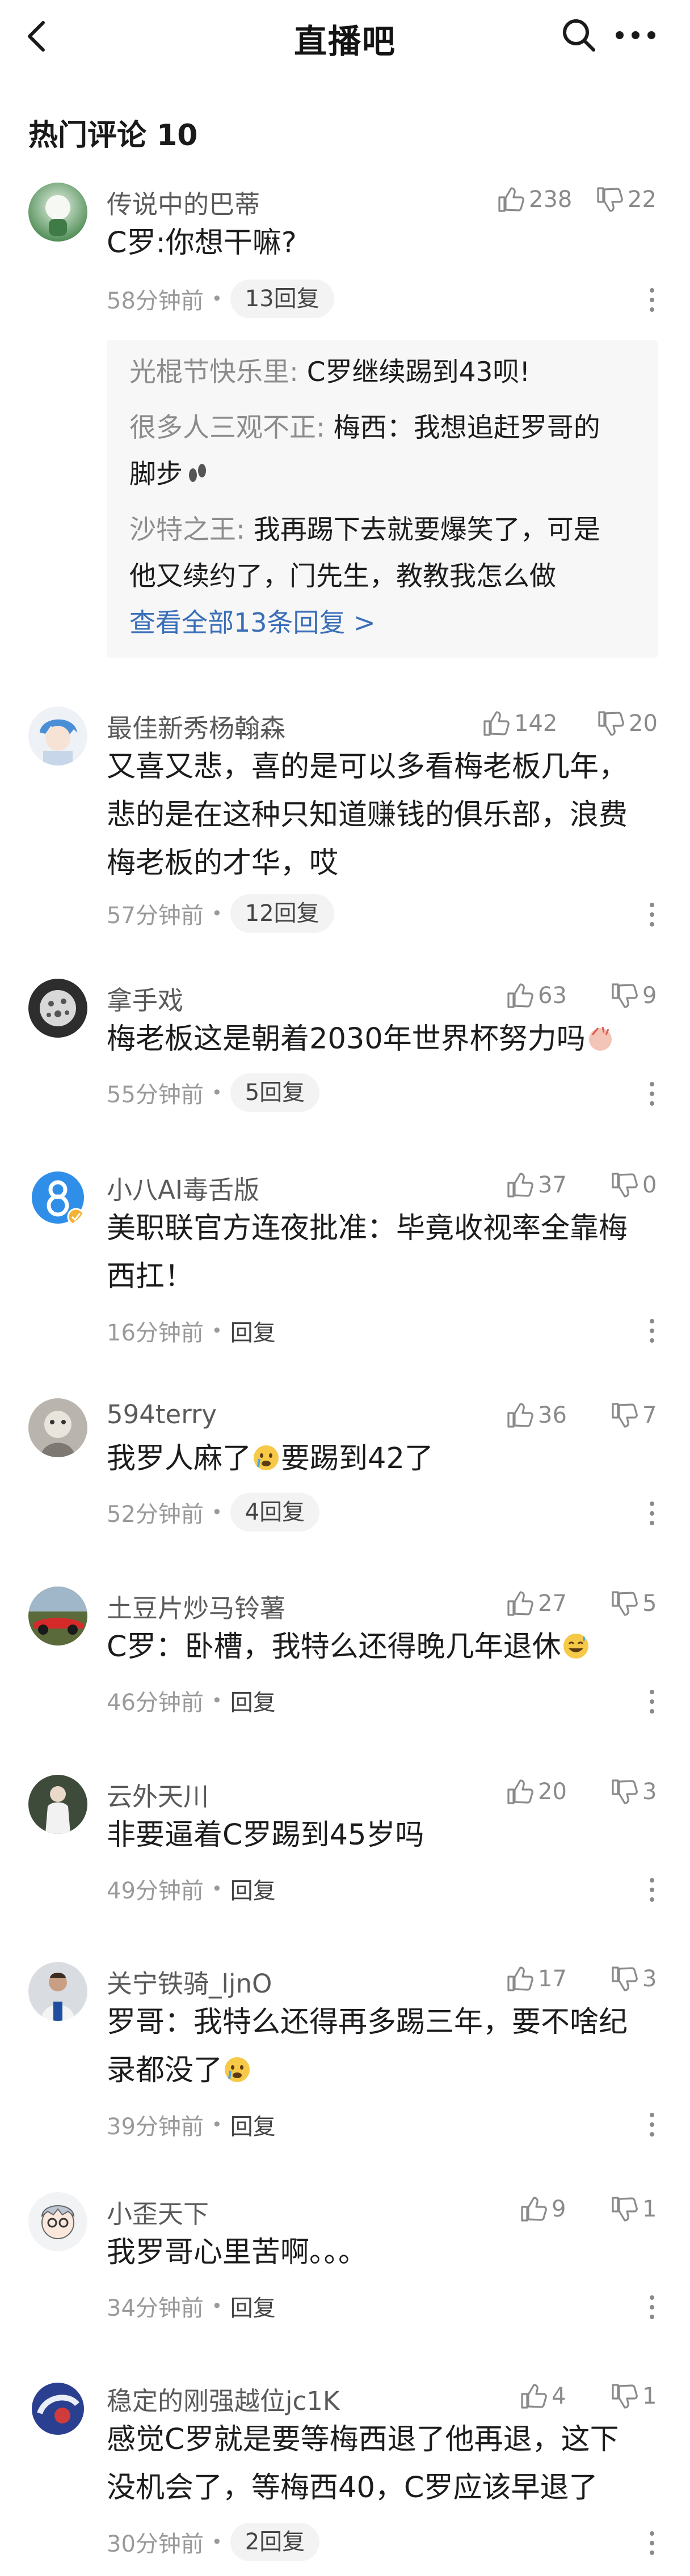  I want to click on reply-button: 4回复, so click(275, 1512).